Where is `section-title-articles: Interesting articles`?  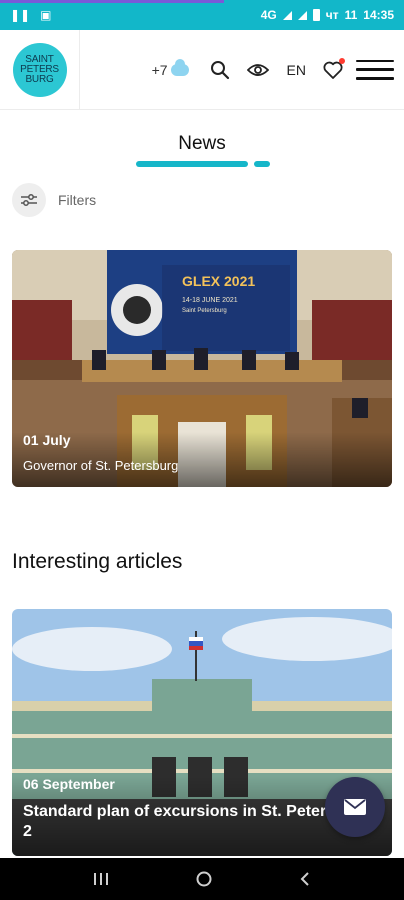 section-title-articles: Interesting articles is located at coordinates (97, 561).